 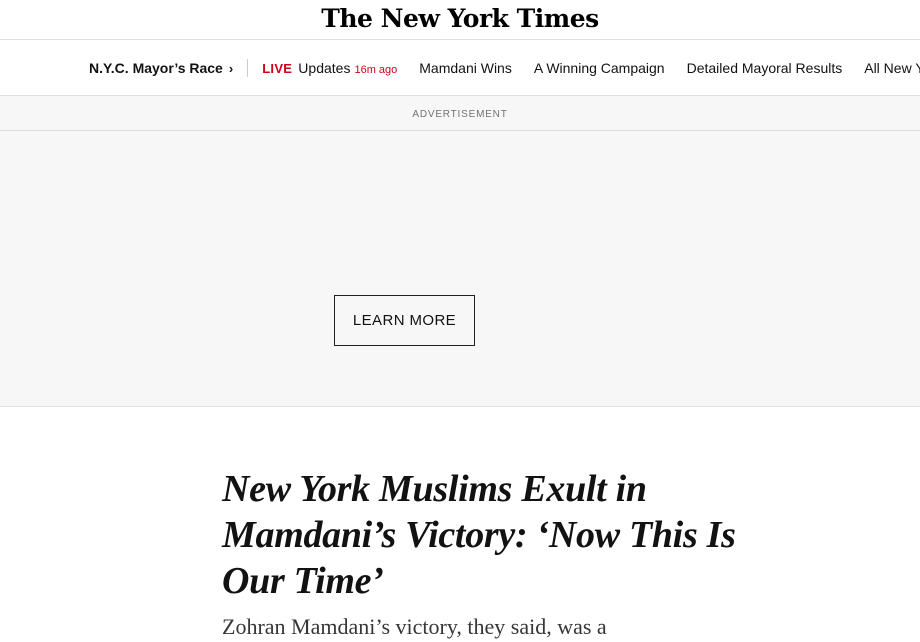 I want to click on live-updates-timestamp: 16m ago, so click(x=376, y=70).